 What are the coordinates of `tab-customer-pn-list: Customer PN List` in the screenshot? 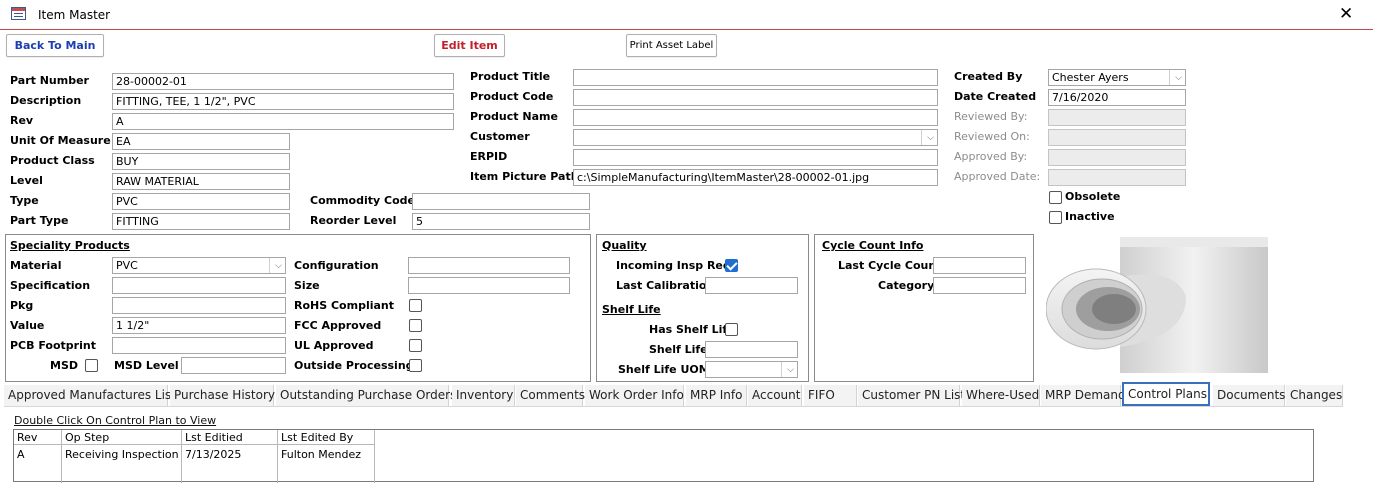 It's located at (911, 395).